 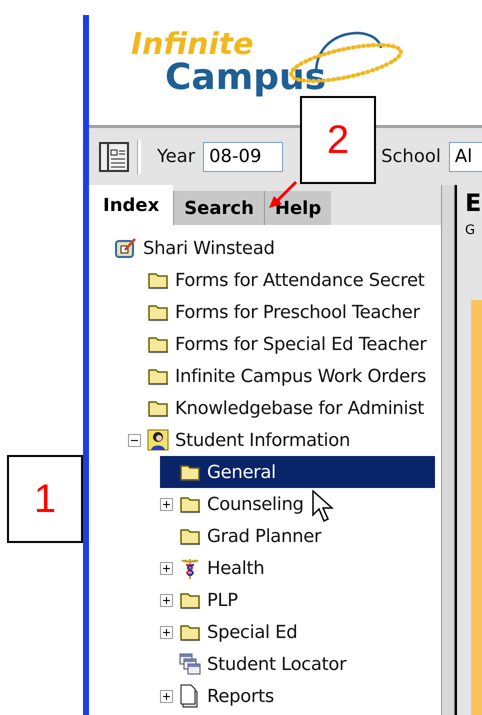 What do you see at coordinates (284, 344) in the screenshot?
I see `tree-item: Forms for Special Ed Teacher` at bounding box center [284, 344].